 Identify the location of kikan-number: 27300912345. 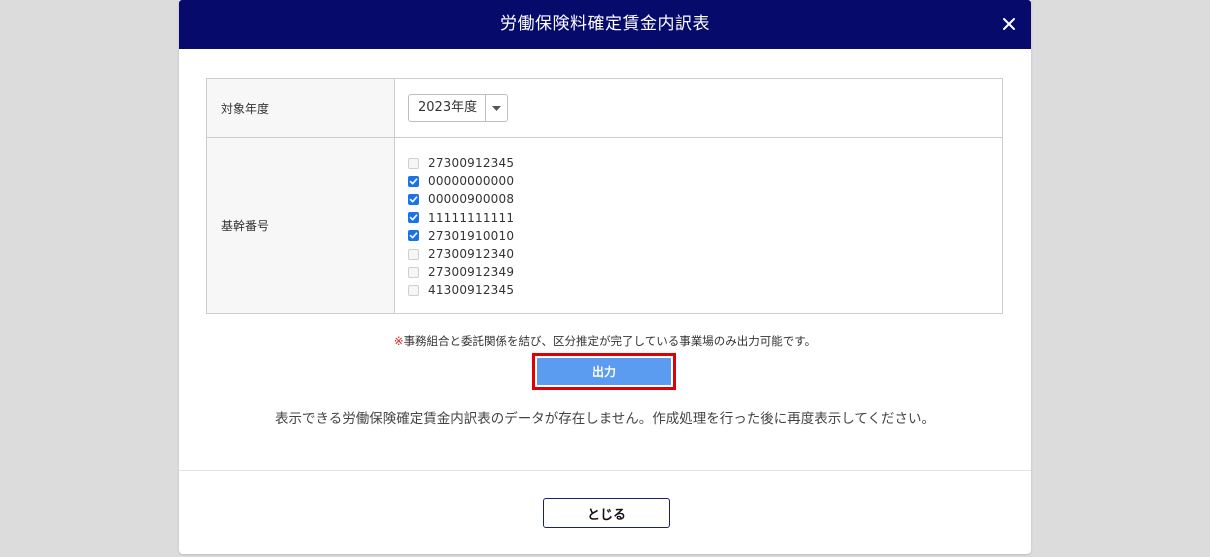
(471, 163).